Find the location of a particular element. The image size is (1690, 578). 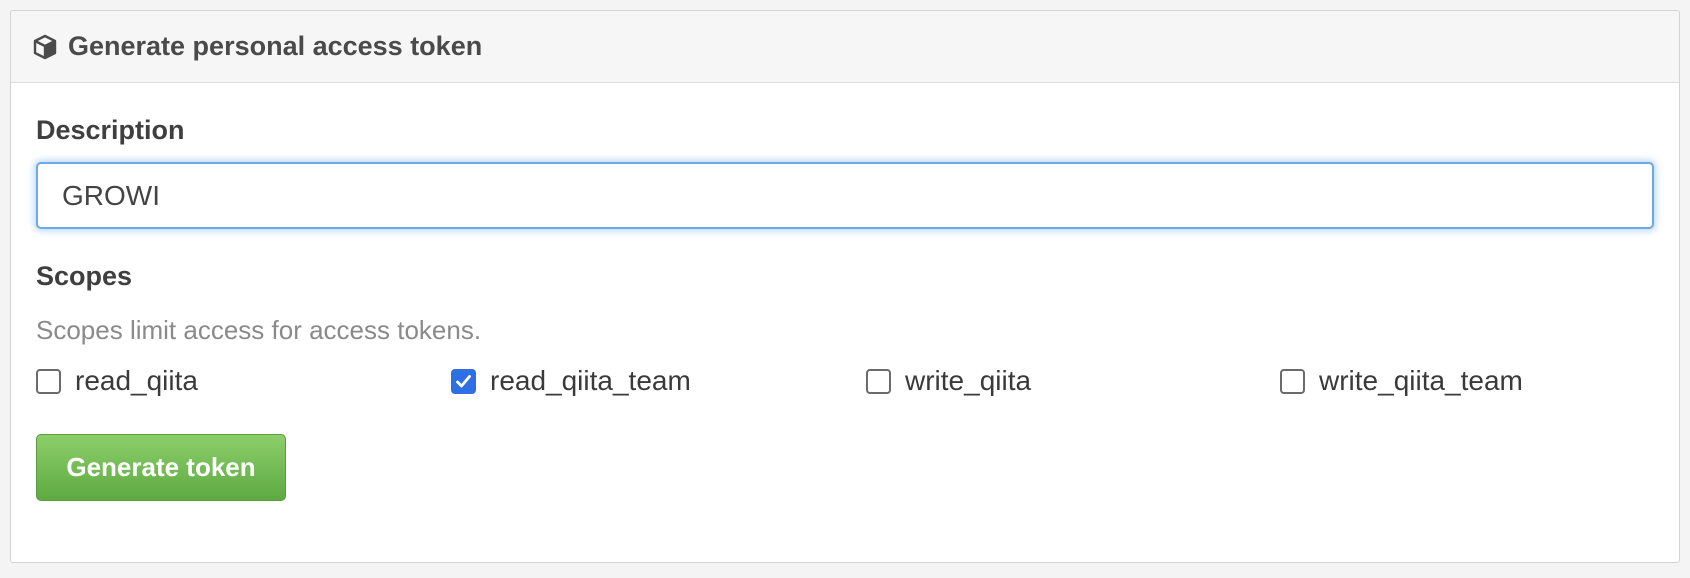

scopes-label: Scopes is located at coordinates (84, 276).